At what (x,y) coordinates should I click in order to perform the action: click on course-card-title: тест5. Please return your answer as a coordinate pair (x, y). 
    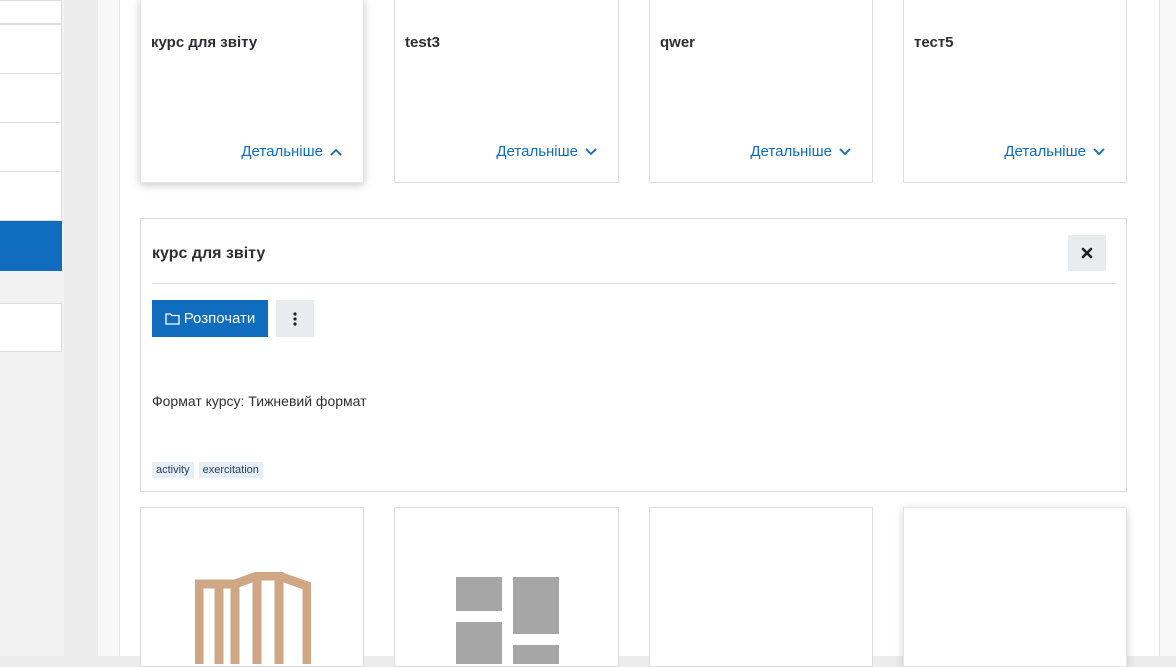
    Looking at the image, I should click on (934, 42).